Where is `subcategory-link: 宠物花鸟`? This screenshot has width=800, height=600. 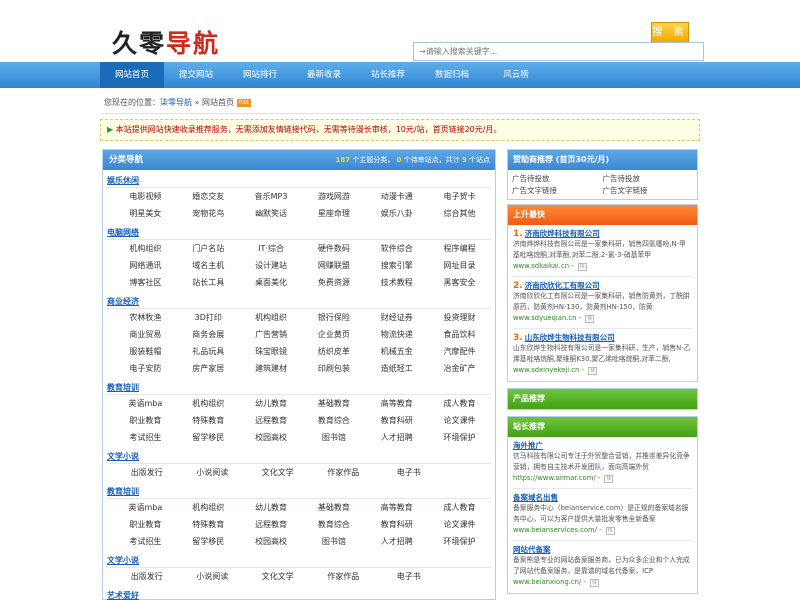
subcategory-link: 宠物花鸟 is located at coordinates (208, 213).